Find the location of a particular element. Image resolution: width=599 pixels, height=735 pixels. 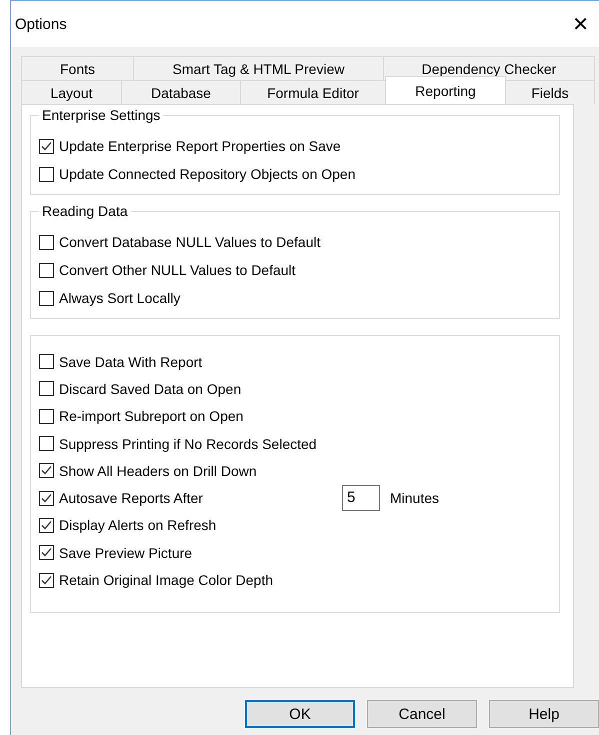

checkbox-label: Show All Headers on Drill Down is located at coordinates (158, 470).